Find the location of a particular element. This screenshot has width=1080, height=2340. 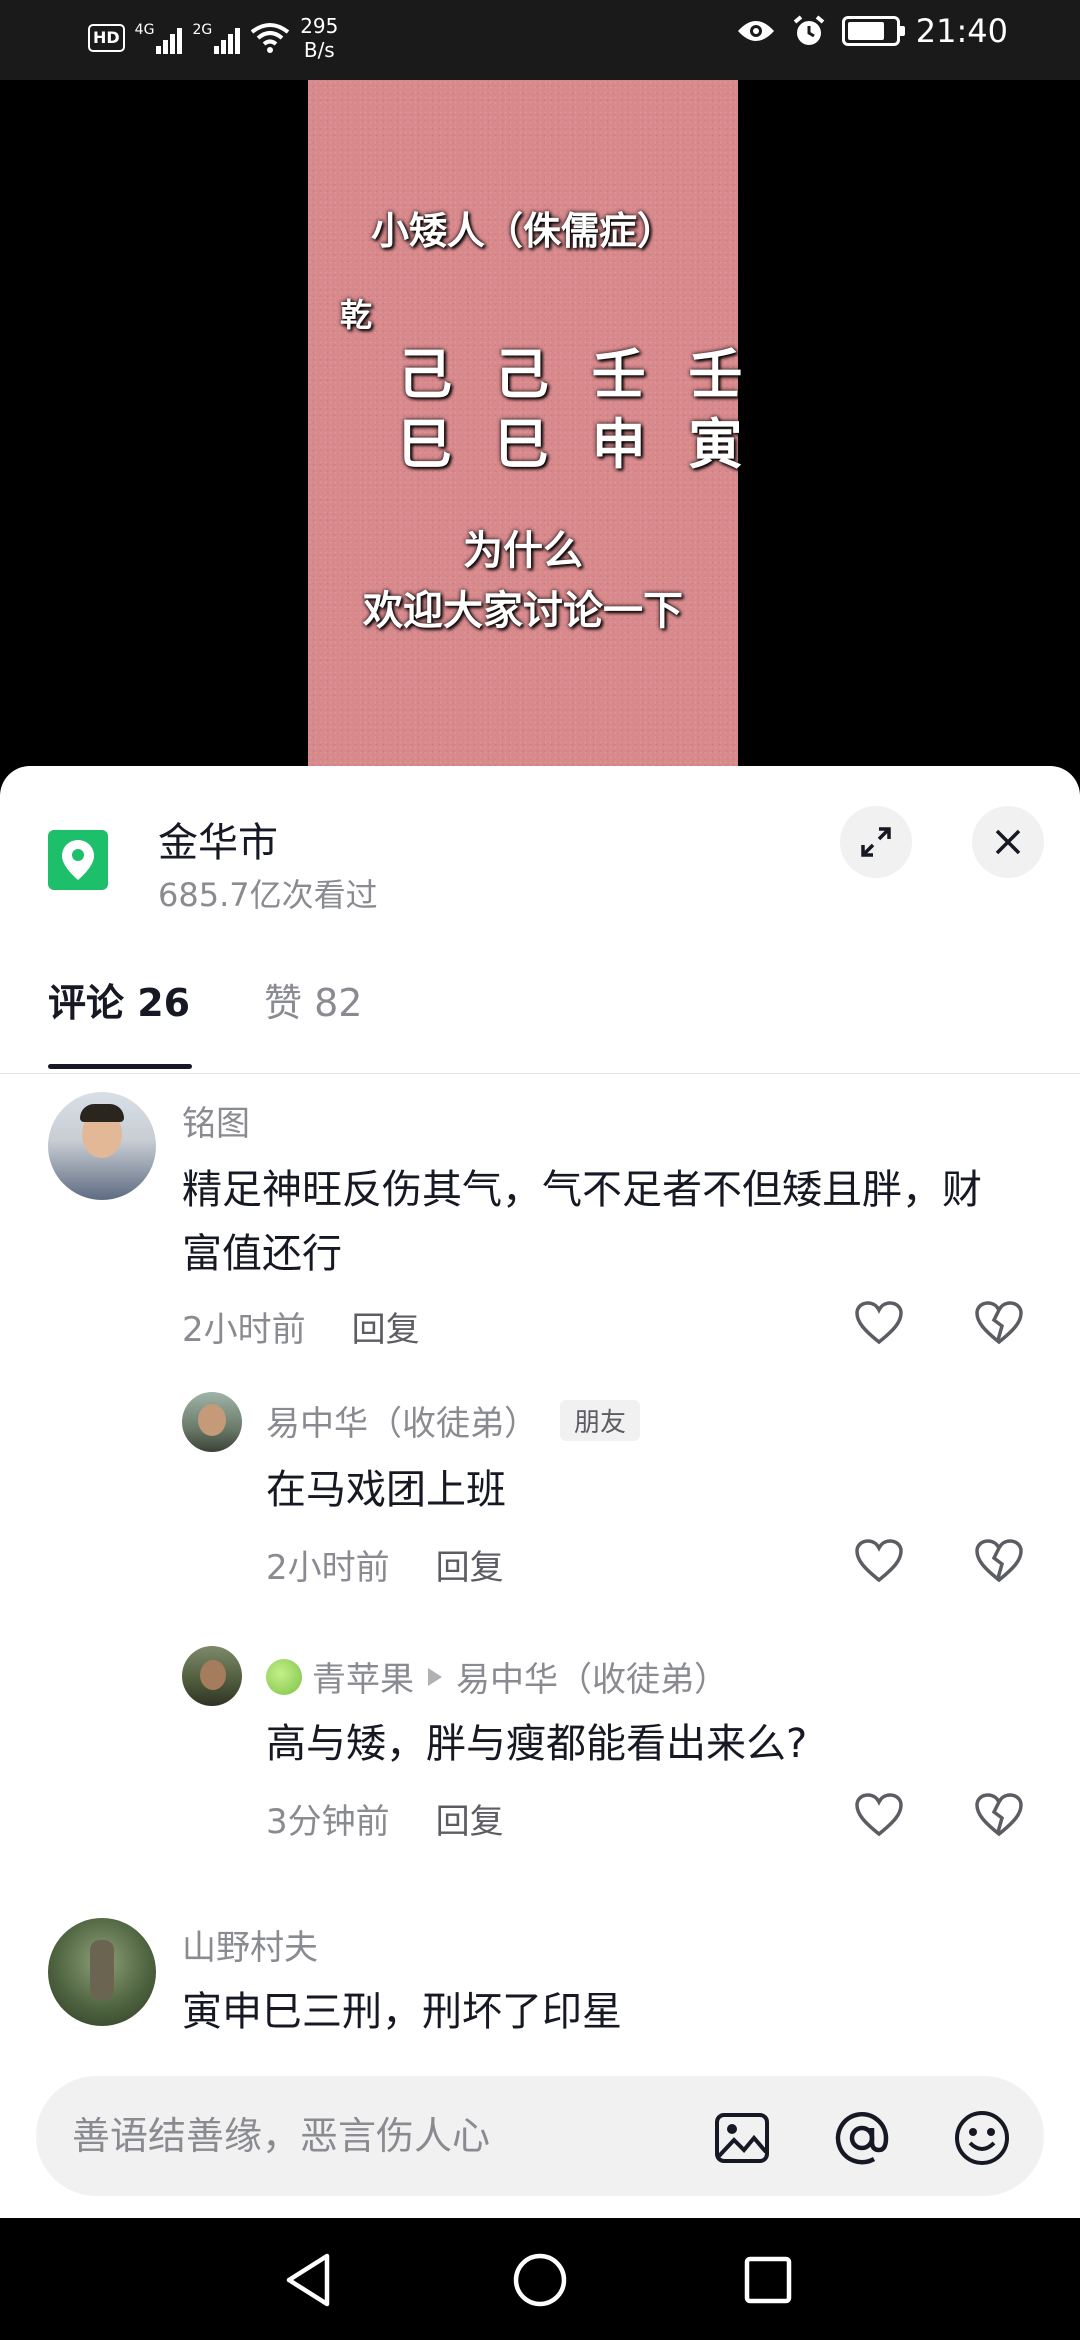

mention-icon is located at coordinates (862, 2138).